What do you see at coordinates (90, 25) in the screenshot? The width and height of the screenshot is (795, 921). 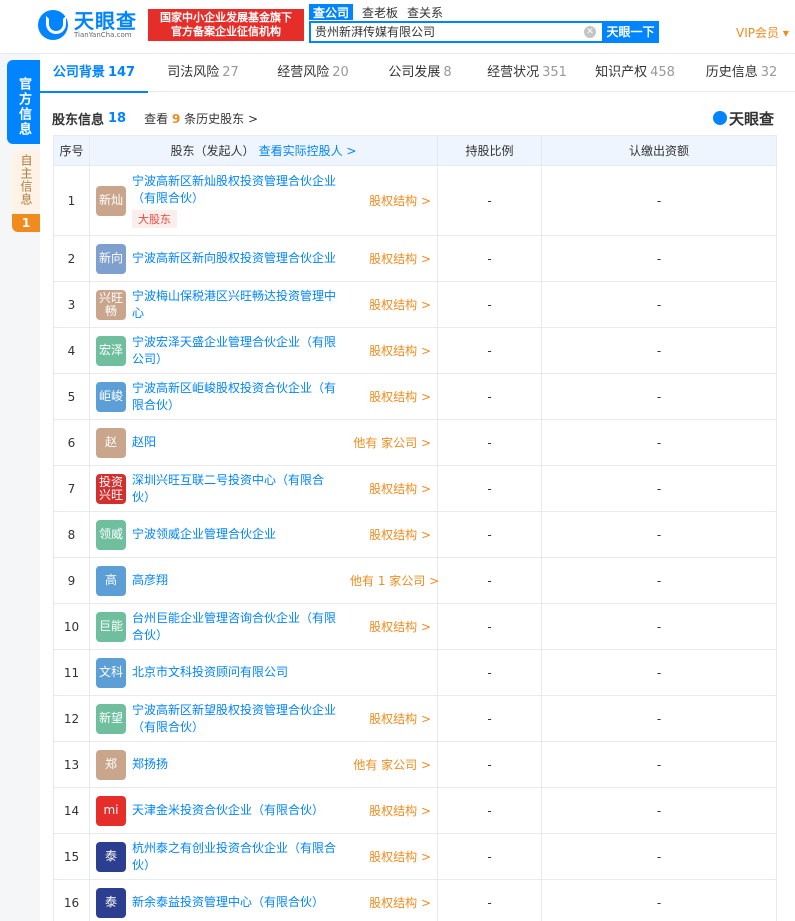 I see `logo: 天眼查 TianYanCha.com` at bounding box center [90, 25].